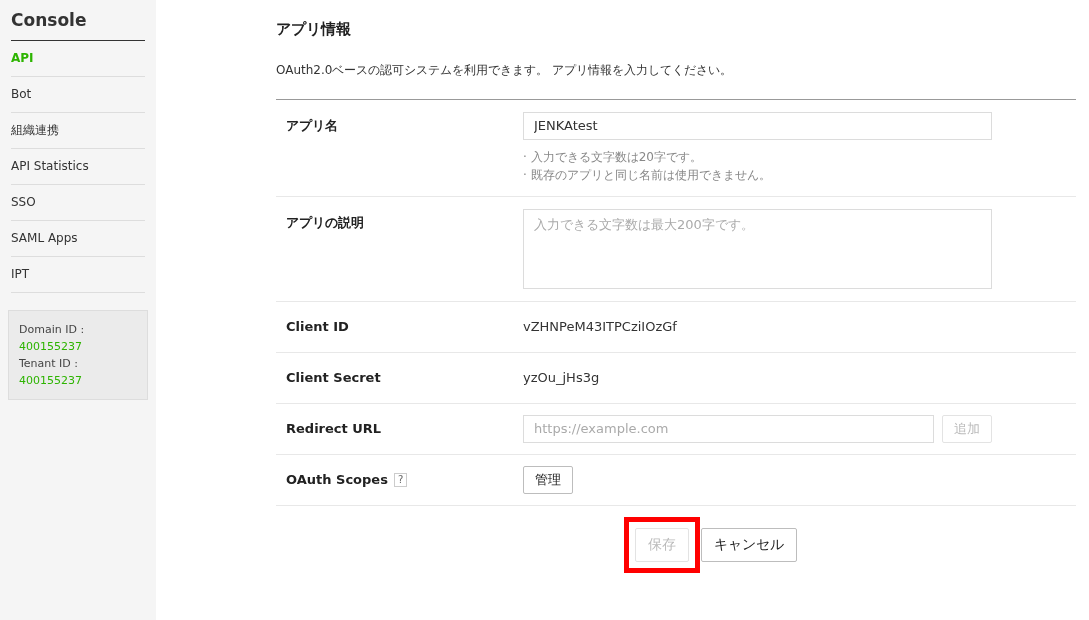 Image resolution: width=1089 pixels, height=620 pixels. What do you see at coordinates (548, 479) in the screenshot?
I see `button: 管理` at bounding box center [548, 479].